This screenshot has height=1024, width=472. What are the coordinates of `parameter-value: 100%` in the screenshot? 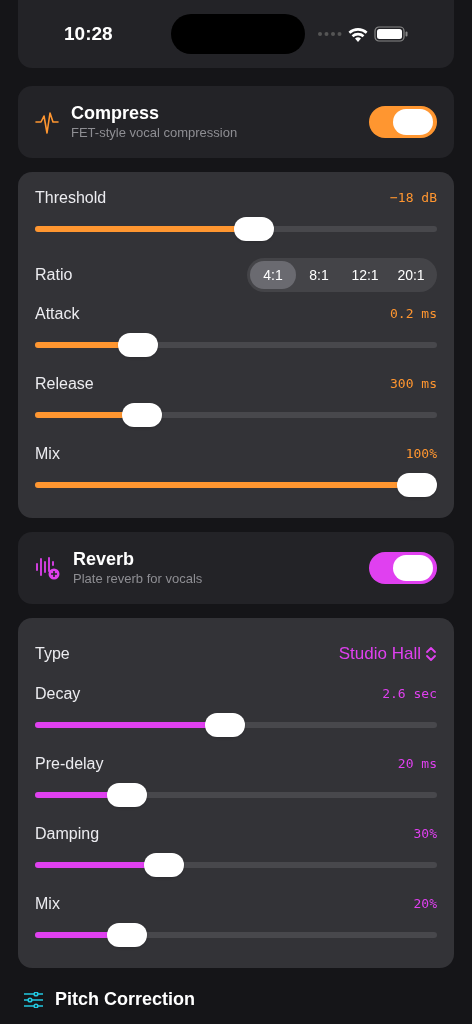 It's located at (421, 454).